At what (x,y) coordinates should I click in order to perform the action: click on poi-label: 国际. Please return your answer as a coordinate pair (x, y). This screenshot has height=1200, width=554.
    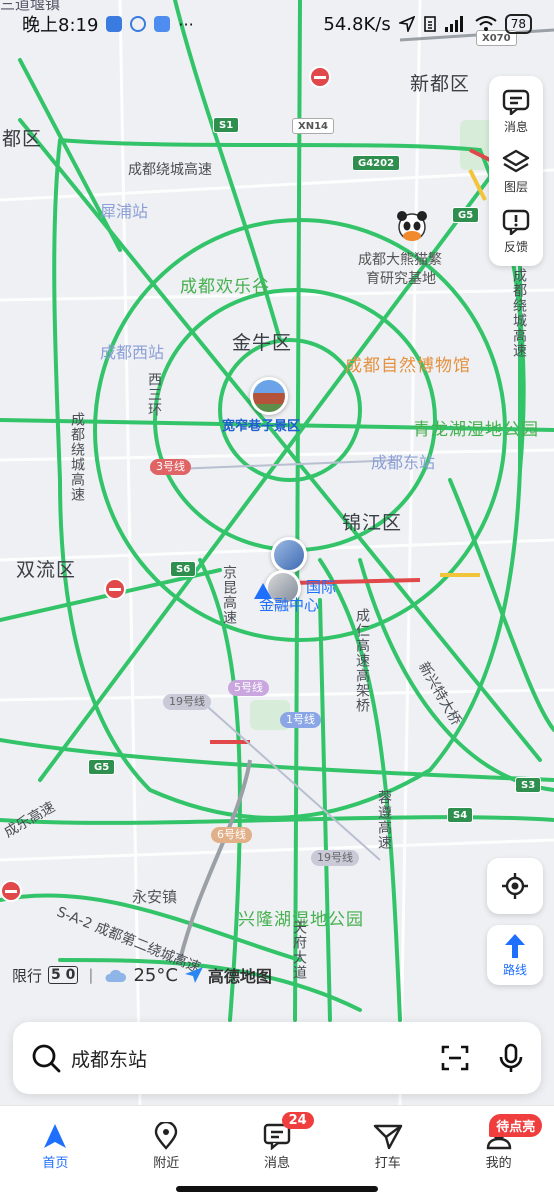
    Looking at the image, I should click on (321, 587).